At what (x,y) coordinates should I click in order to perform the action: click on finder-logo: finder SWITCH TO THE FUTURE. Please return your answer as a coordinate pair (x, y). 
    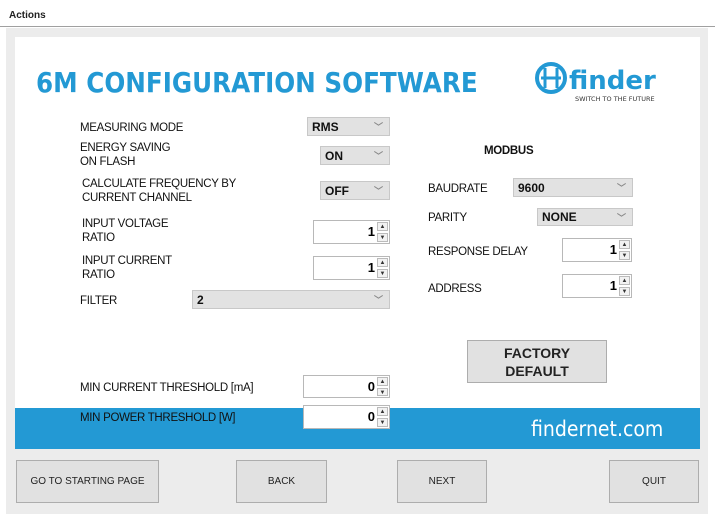
    Looking at the image, I should click on (608, 85).